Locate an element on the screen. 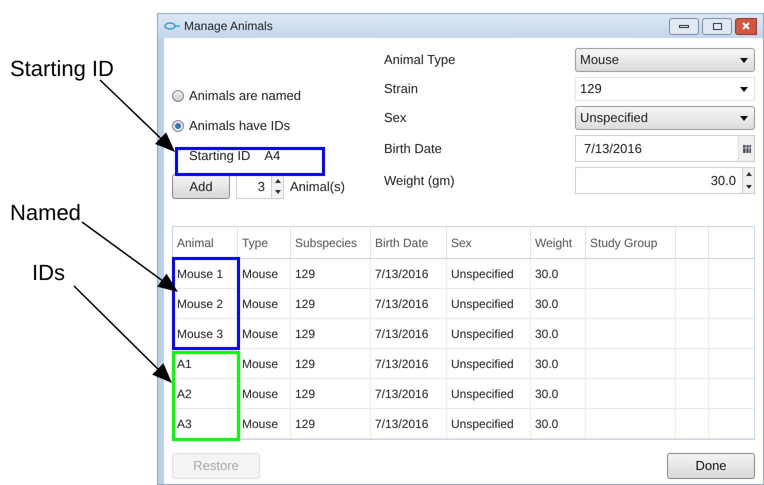 This screenshot has width=764, height=485. column-header: Type is located at coordinates (255, 243).